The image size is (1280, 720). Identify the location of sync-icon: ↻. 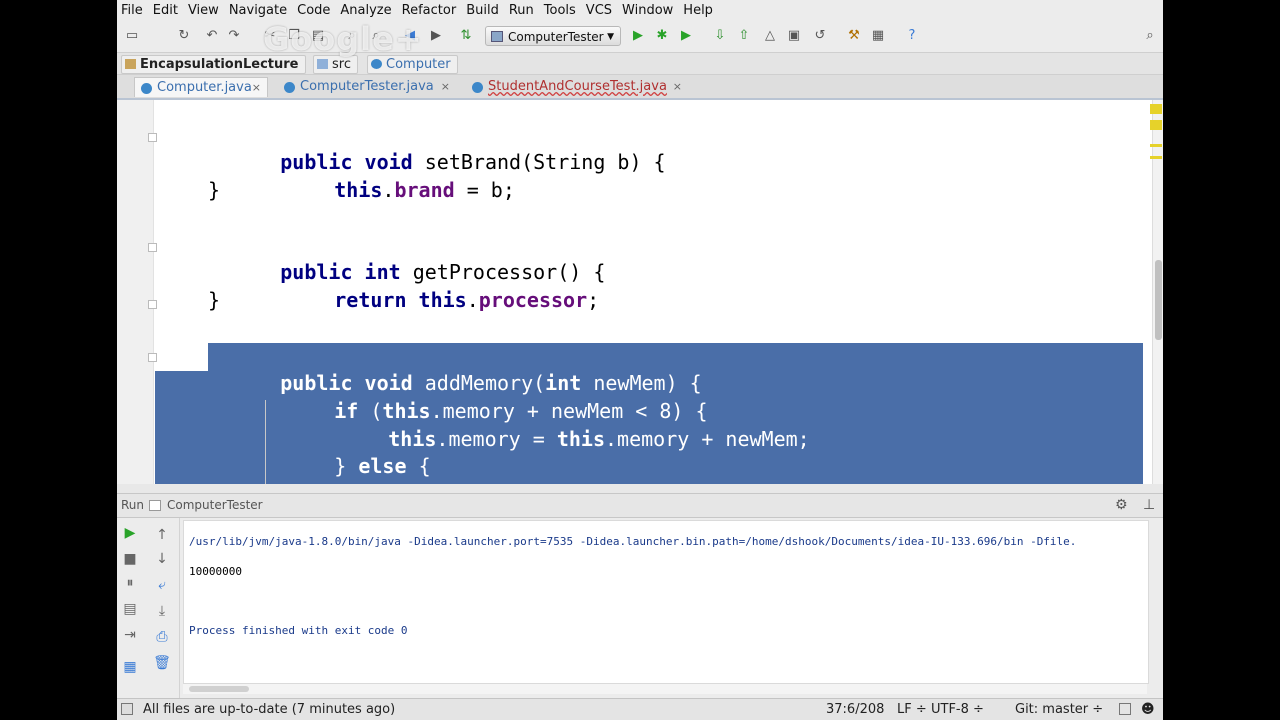
(184, 36).